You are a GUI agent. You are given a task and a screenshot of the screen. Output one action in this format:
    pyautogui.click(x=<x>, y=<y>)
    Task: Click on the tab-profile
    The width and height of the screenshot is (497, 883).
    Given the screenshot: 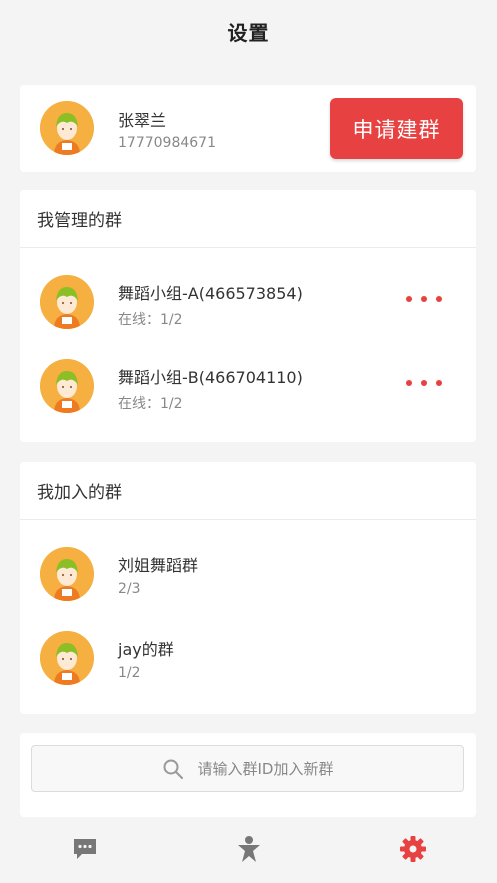 What is the action you would take?
    pyautogui.click(x=249, y=849)
    